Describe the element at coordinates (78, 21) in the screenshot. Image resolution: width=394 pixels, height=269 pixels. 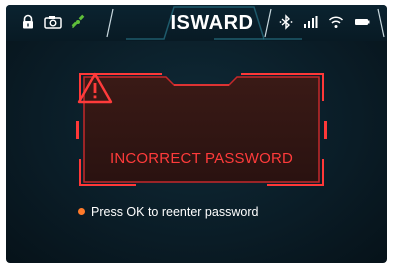
I see `satellite-icon` at that location.